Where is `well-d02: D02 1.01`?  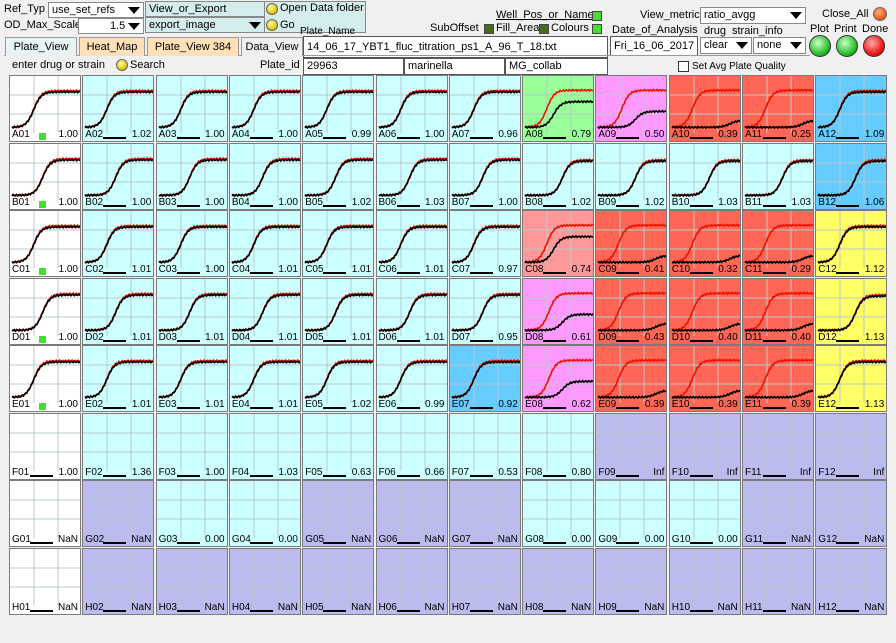
well-d02: D02 1.01 is located at coordinates (118, 311).